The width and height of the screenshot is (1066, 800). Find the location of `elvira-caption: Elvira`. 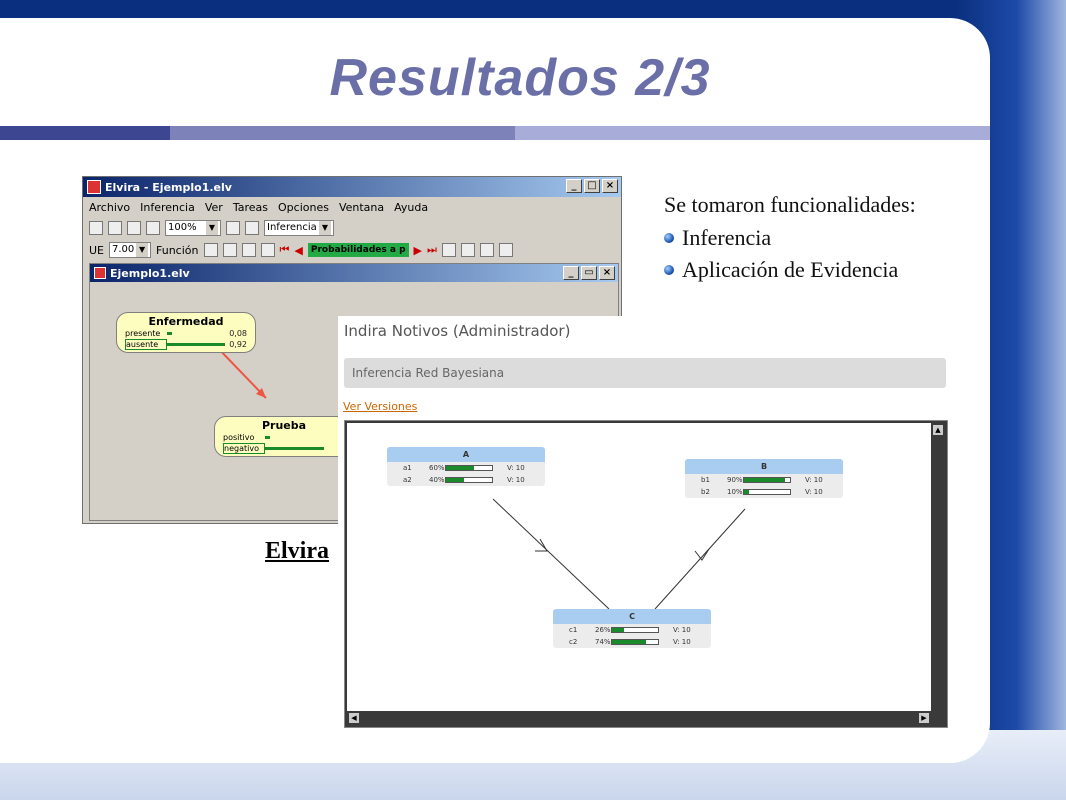

elvira-caption: Elvira is located at coordinates (297, 551).